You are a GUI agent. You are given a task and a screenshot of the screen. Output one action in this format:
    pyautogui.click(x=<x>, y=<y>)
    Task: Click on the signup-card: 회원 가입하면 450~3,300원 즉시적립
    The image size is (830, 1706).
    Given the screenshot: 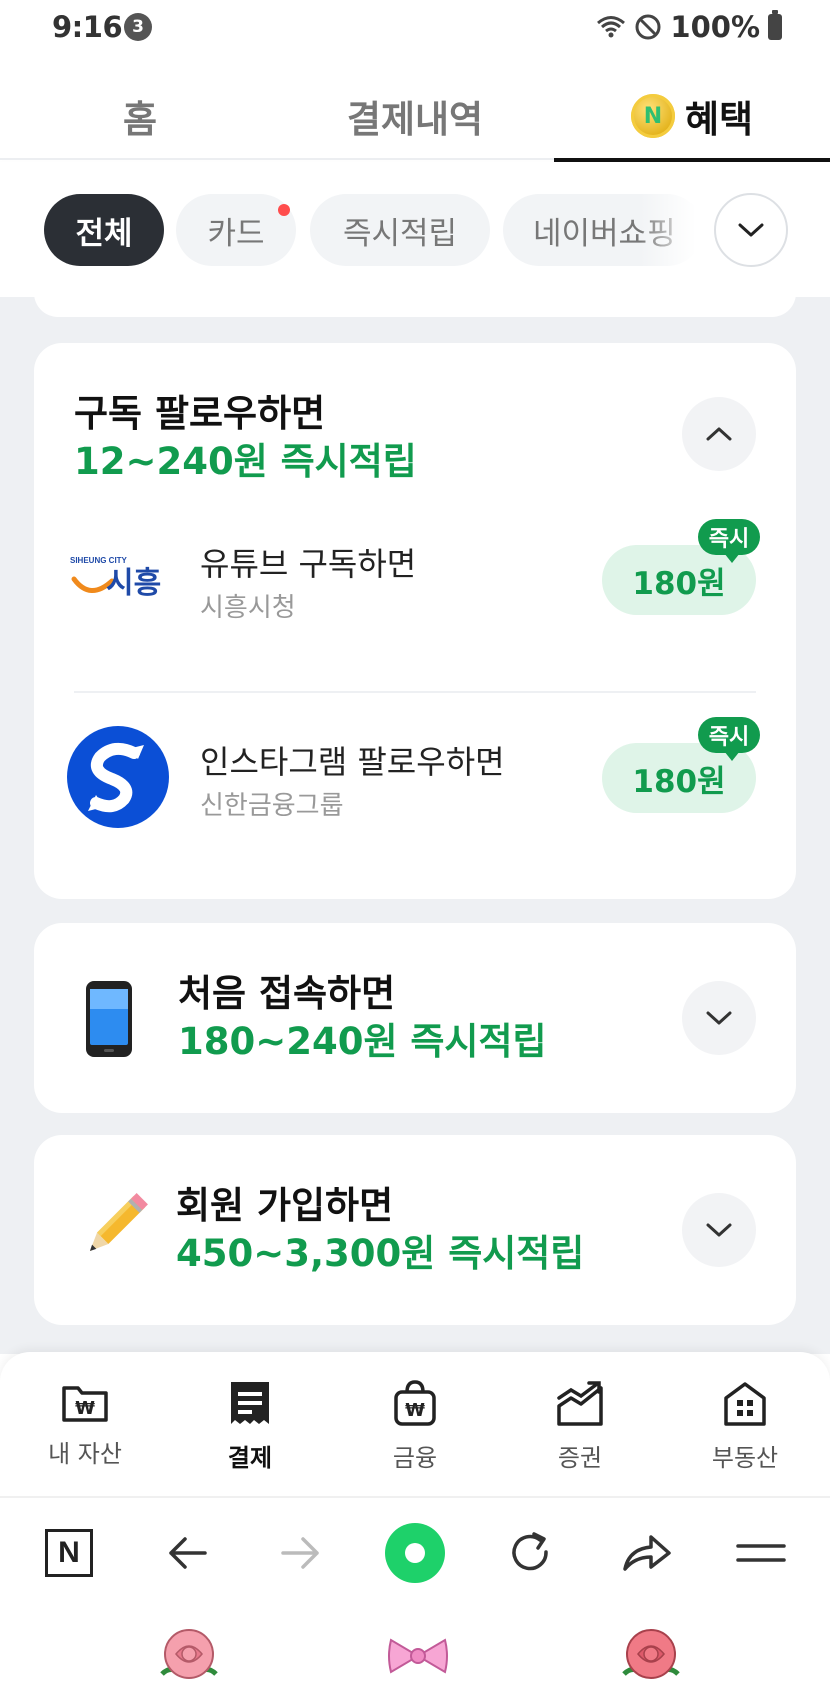 What is the action you would take?
    pyautogui.click(x=415, y=1230)
    